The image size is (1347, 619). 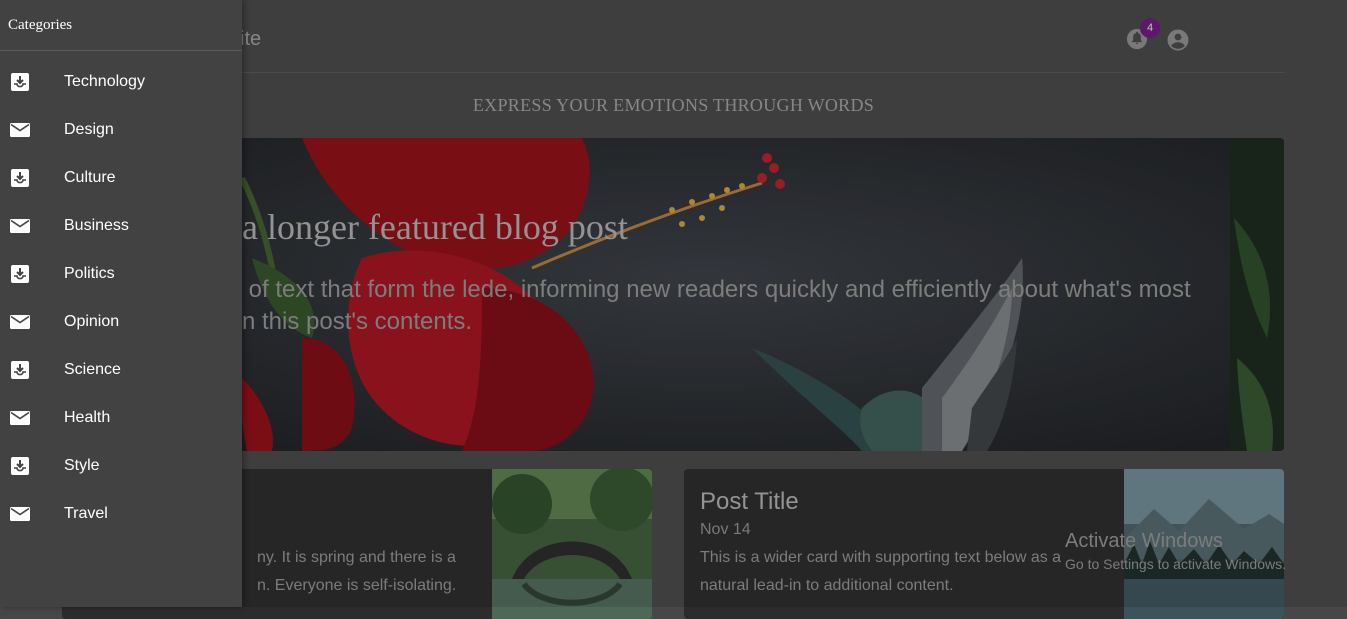 I want to click on category-item-opinion: Opinion, so click(x=121, y=322).